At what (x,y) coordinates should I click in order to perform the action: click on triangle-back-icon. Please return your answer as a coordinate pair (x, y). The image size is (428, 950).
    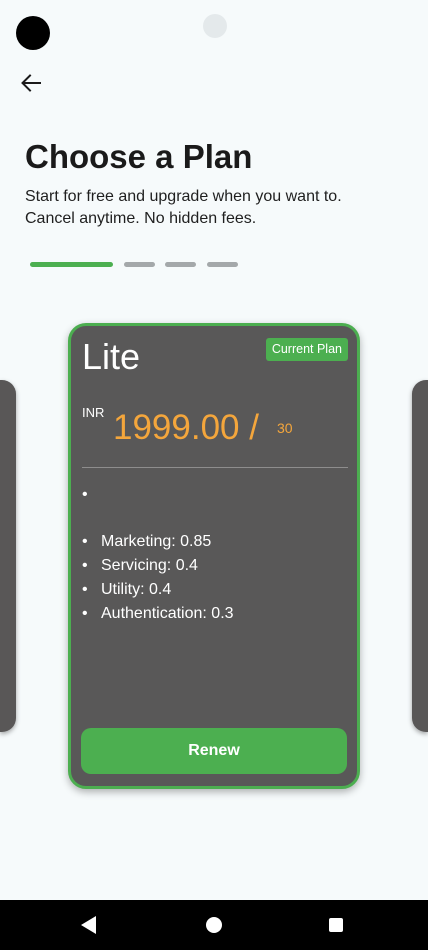
    Looking at the image, I should click on (88, 925).